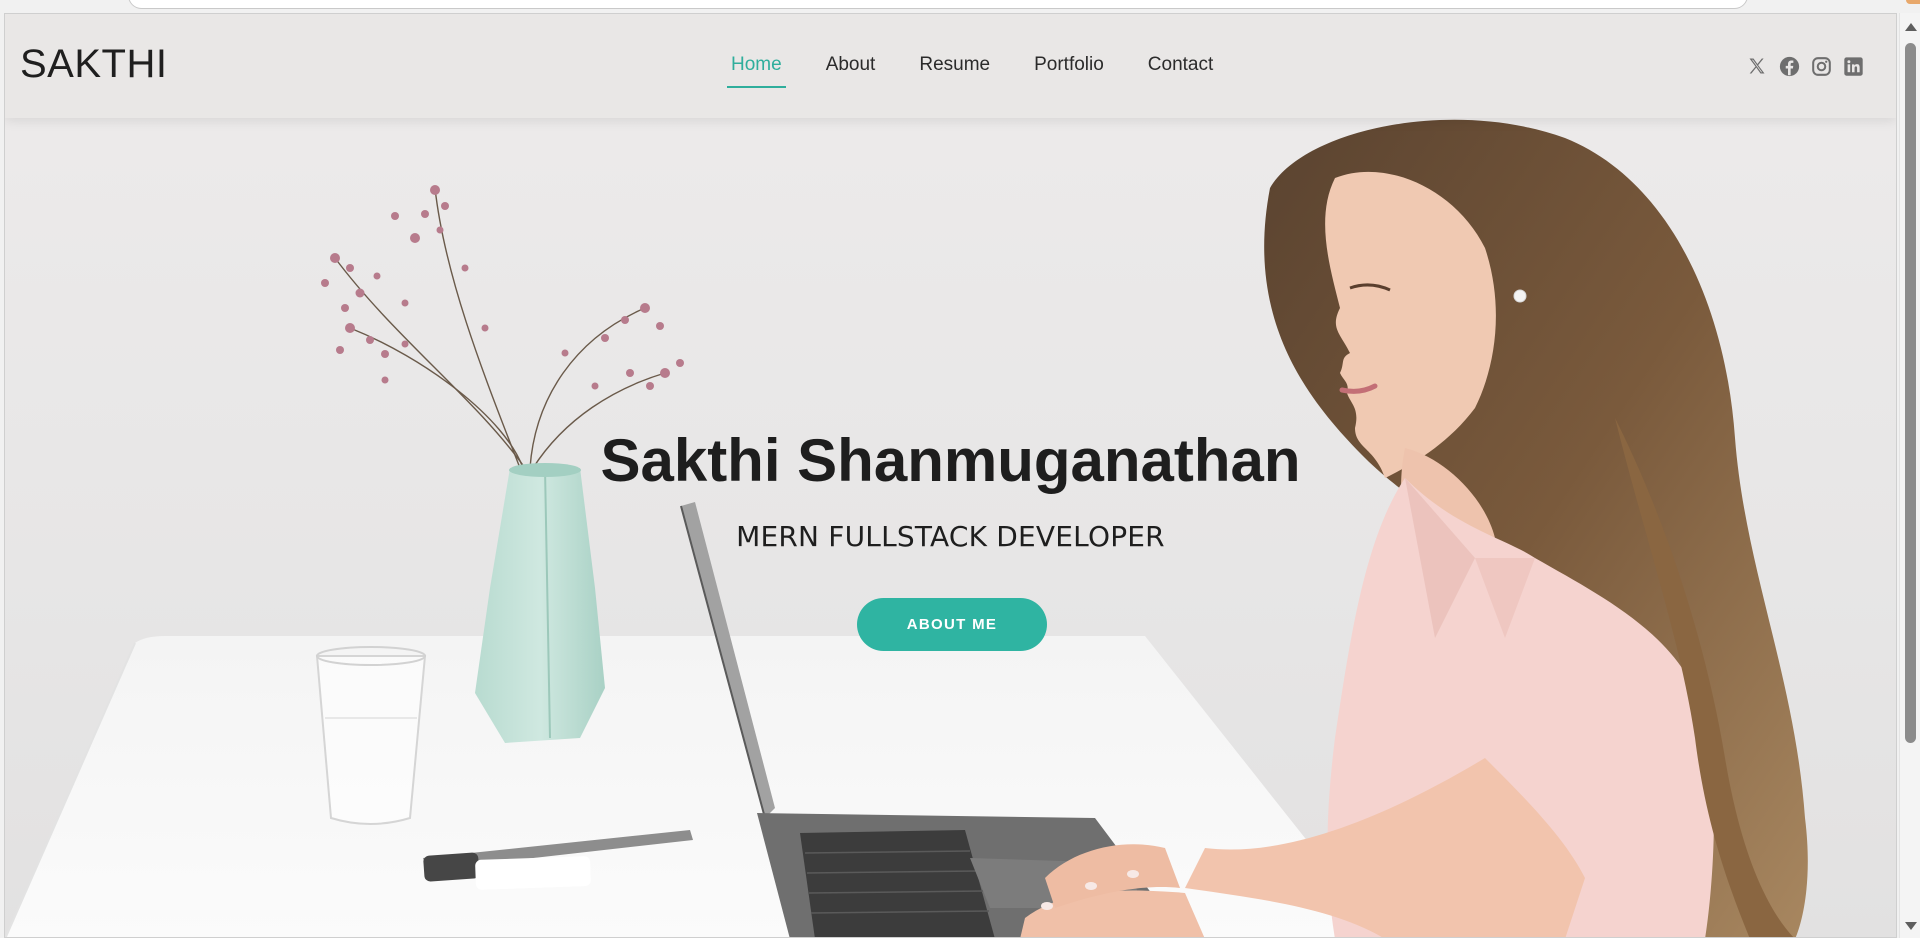 The width and height of the screenshot is (1920, 938). What do you see at coordinates (1911, 926) in the screenshot?
I see `scroll-down-arrow-icon` at bounding box center [1911, 926].